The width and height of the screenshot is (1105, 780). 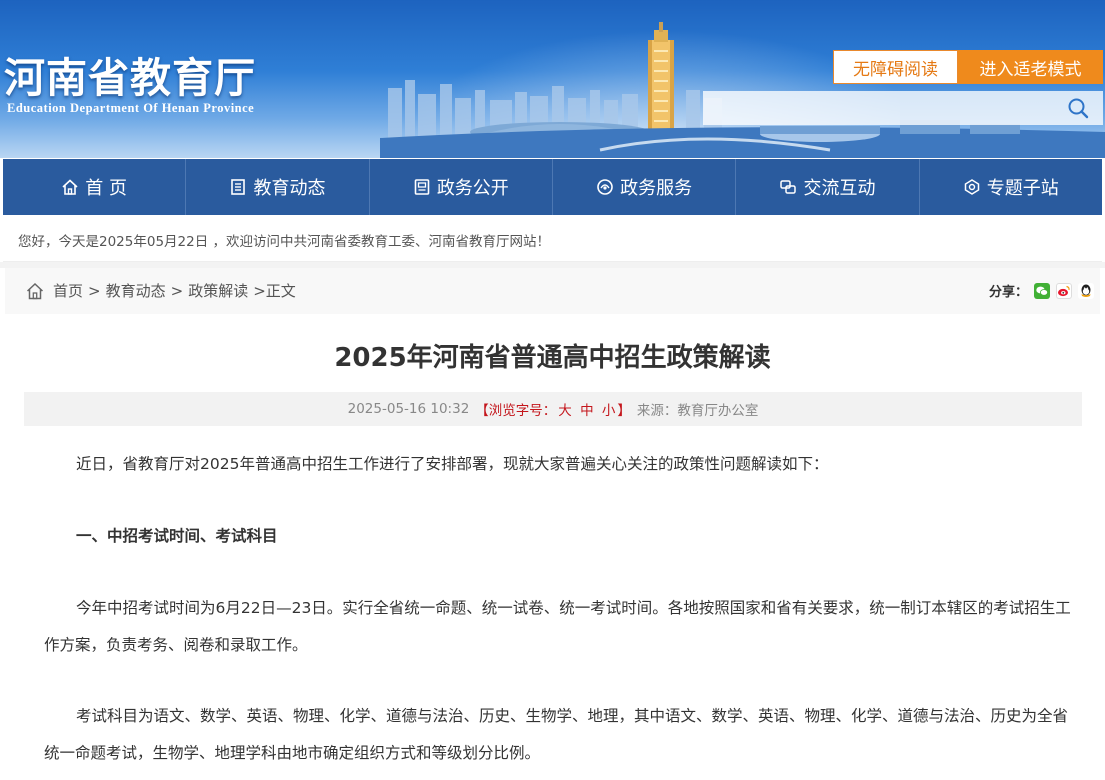 I want to click on share-weibo-button, so click(x=1064, y=290).